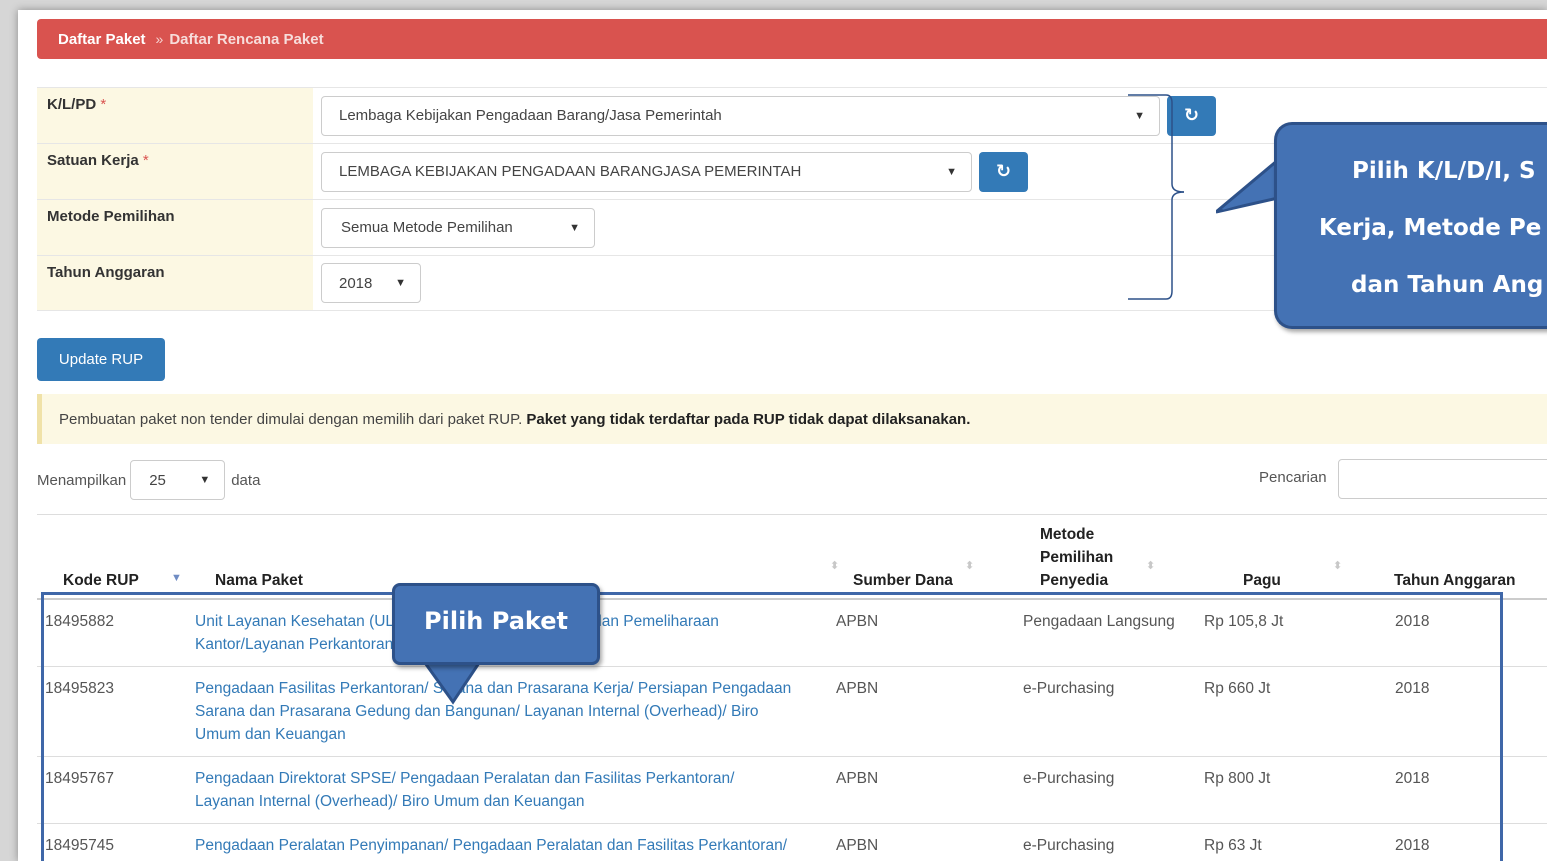  I want to click on metode-select-value: Semua Metode Pemilihan, so click(427, 227).